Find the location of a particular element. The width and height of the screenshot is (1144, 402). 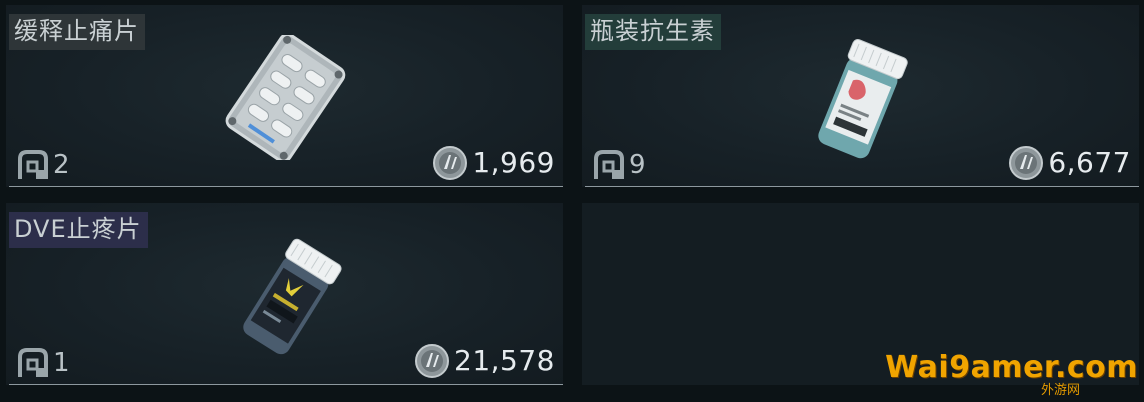

weight-value: 2 is located at coordinates (61, 165).